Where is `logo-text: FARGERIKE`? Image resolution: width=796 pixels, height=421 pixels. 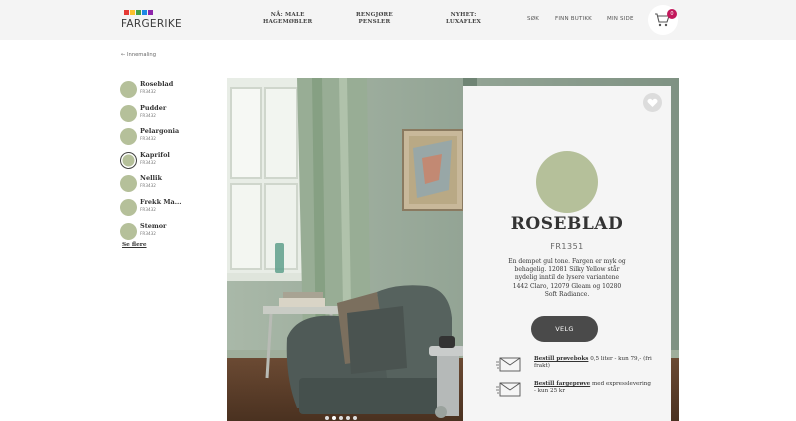 logo-text: FARGERIKE is located at coordinates (151, 24).